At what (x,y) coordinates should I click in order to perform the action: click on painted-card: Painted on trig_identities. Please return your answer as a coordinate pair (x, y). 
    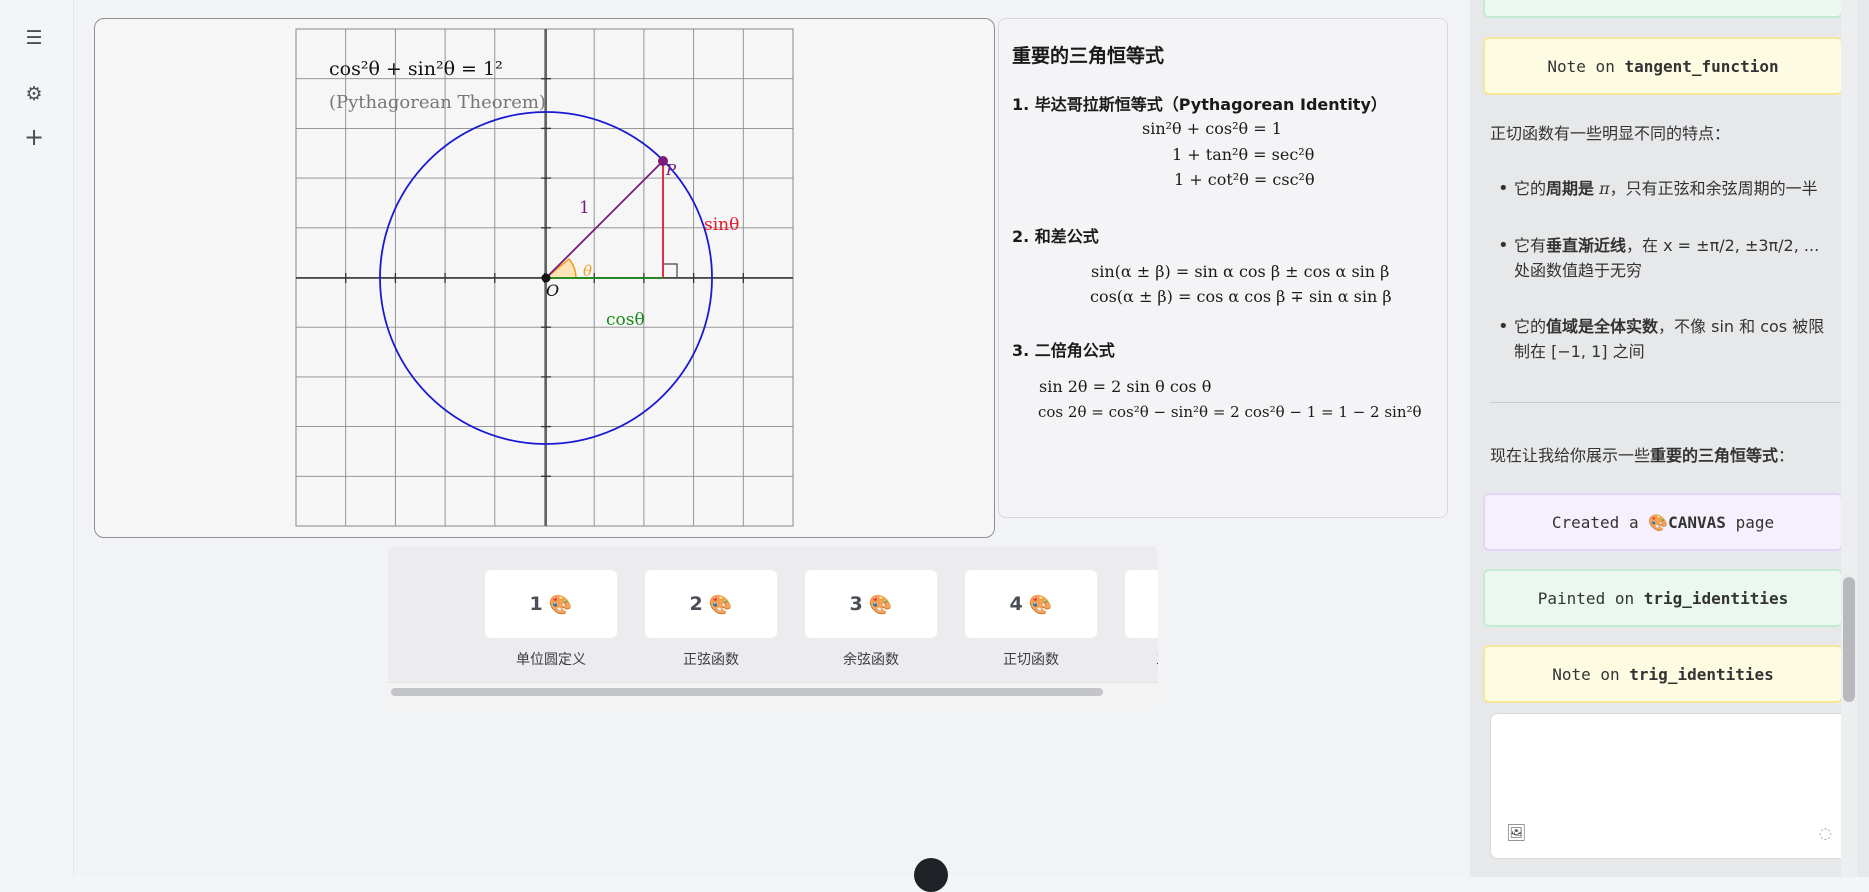
    Looking at the image, I should click on (1663, 598).